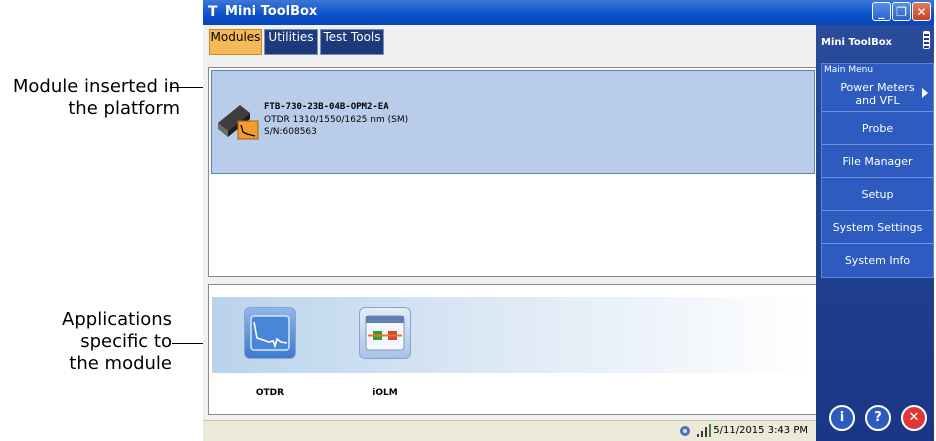 The image size is (936, 441). Describe the element at coordinates (857, 42) in the screenshot. I see `sidebar-title: Mini ToolBox` at that location.